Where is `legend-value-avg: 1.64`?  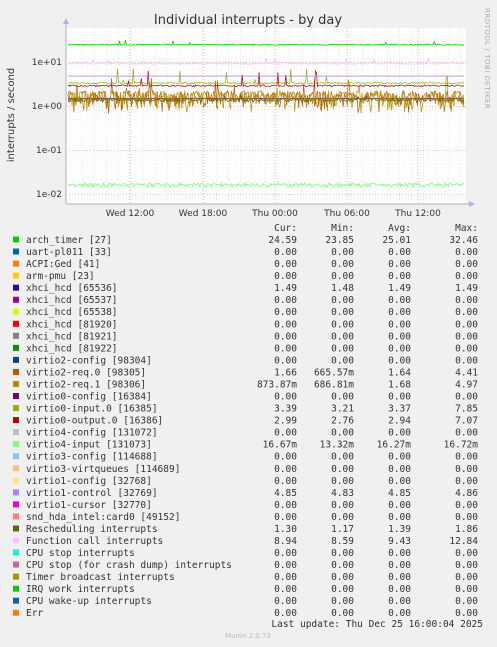
legend-value-avg: 1.64 is located at coordinates (399, 372).